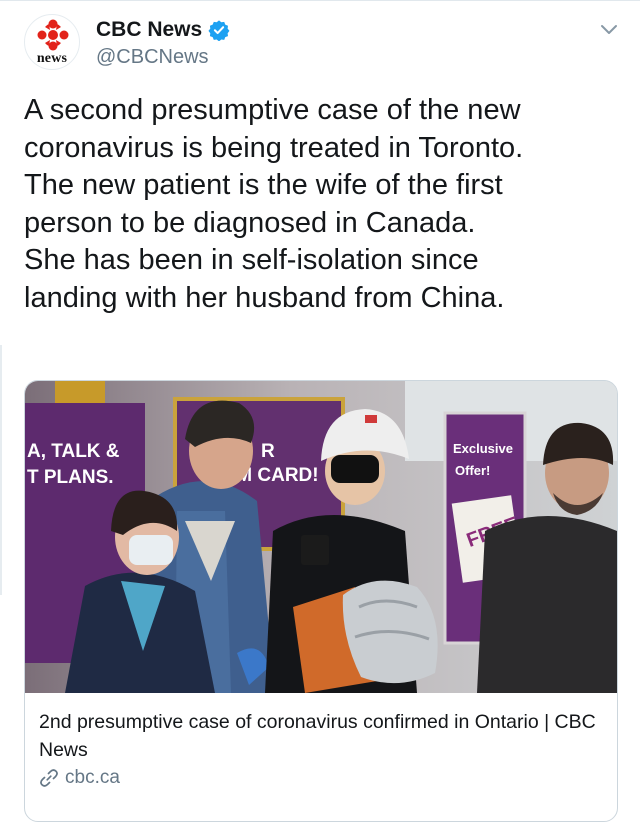 The height and width of the screenshot is (822, 640). What do you see at coordinates (472, 470) in the screenshot?
I see `sign-text: Offer!` at bounding box center [472, 470].